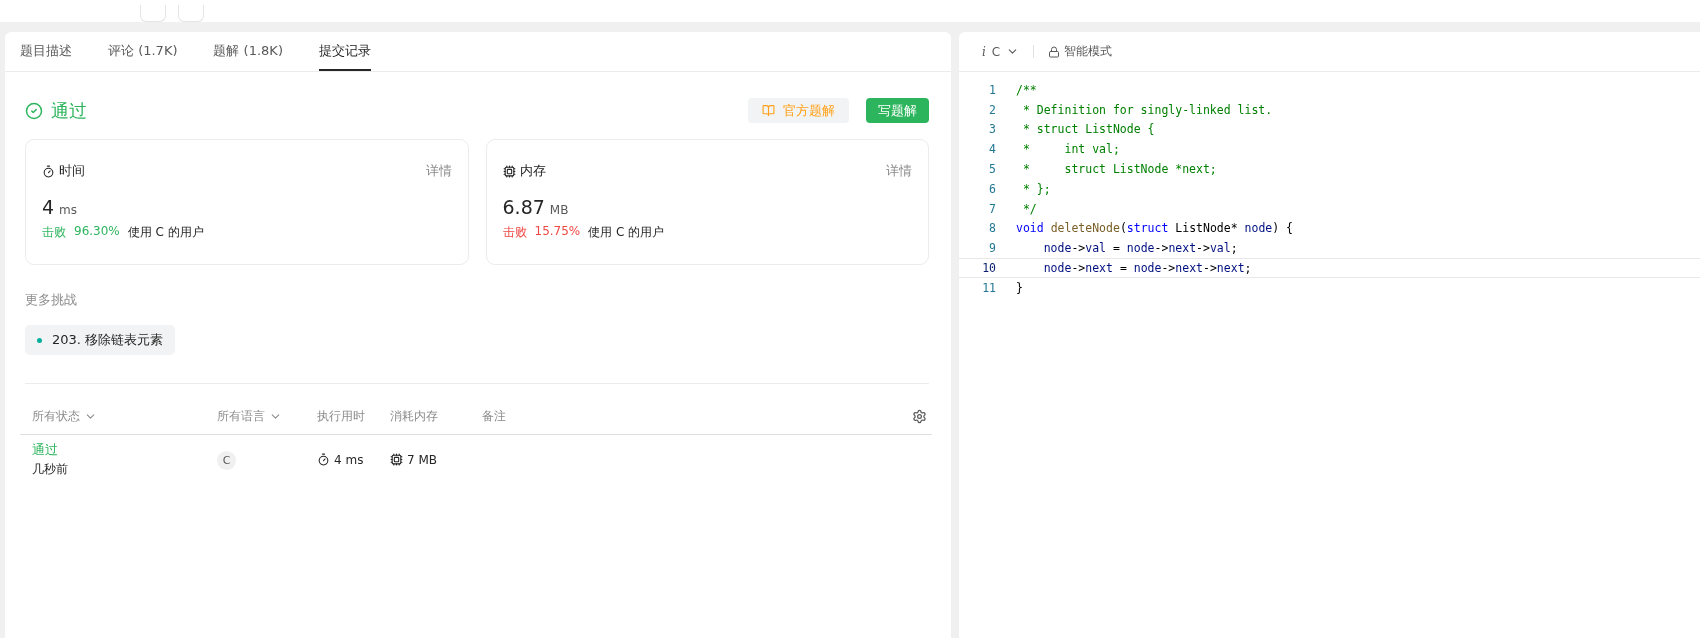  Describe the element at coordinates (989, 268) in the screenshot. I see `line-number: 10` at that location.